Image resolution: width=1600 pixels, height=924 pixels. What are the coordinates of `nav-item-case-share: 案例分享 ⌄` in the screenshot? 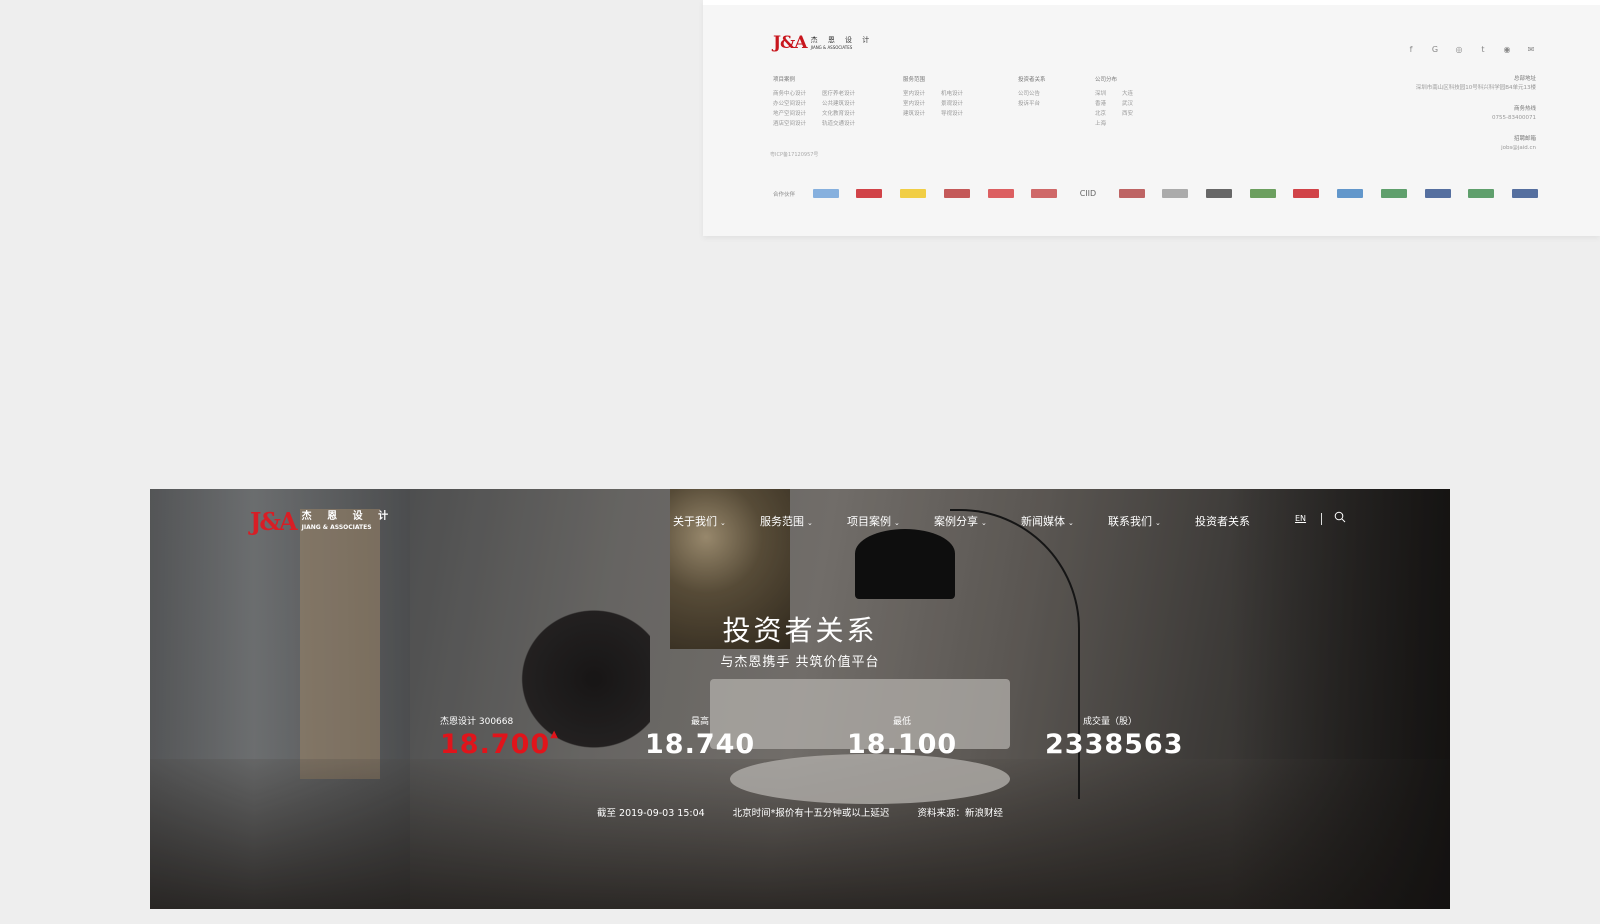 It's located at (977, 521).